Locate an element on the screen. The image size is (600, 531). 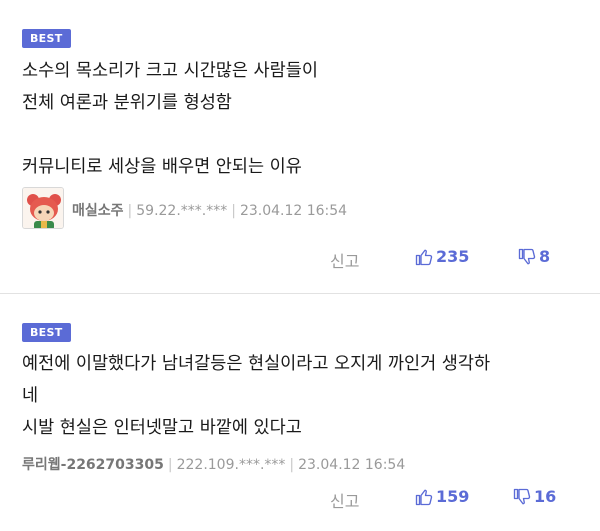
character-avatar-icon is located at coordinates (43, 208).